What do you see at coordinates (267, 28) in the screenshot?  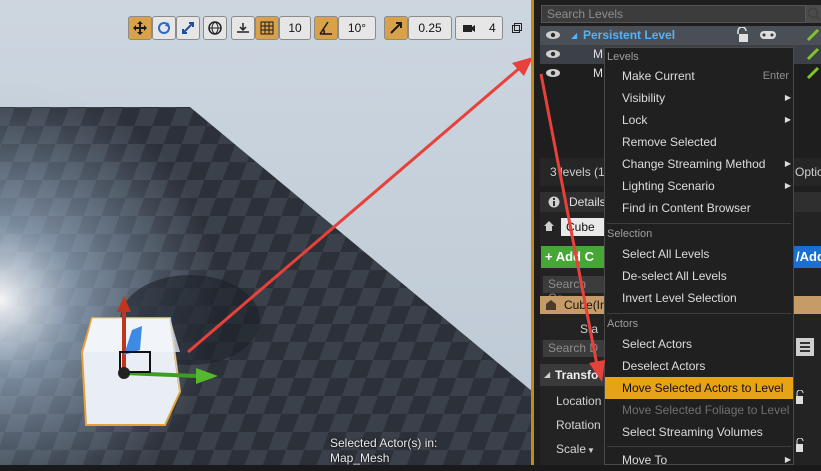 I see `grid-snap-toggle` at bounding box center [267, 28].